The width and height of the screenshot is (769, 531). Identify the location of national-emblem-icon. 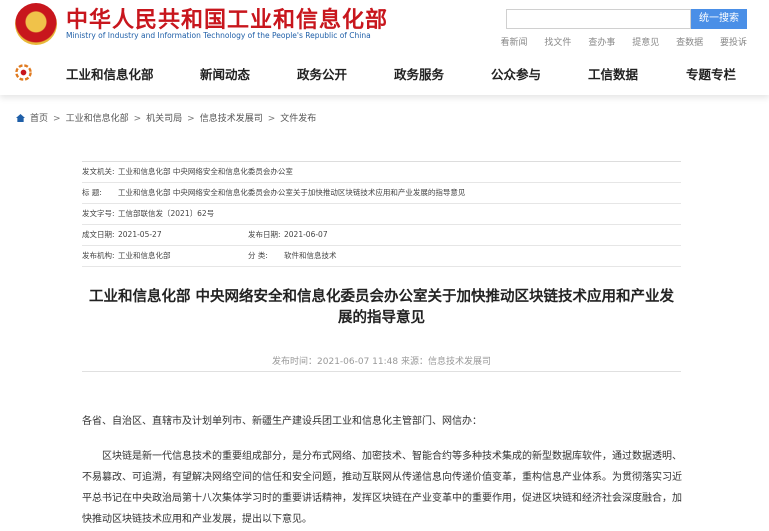
(36, 24).